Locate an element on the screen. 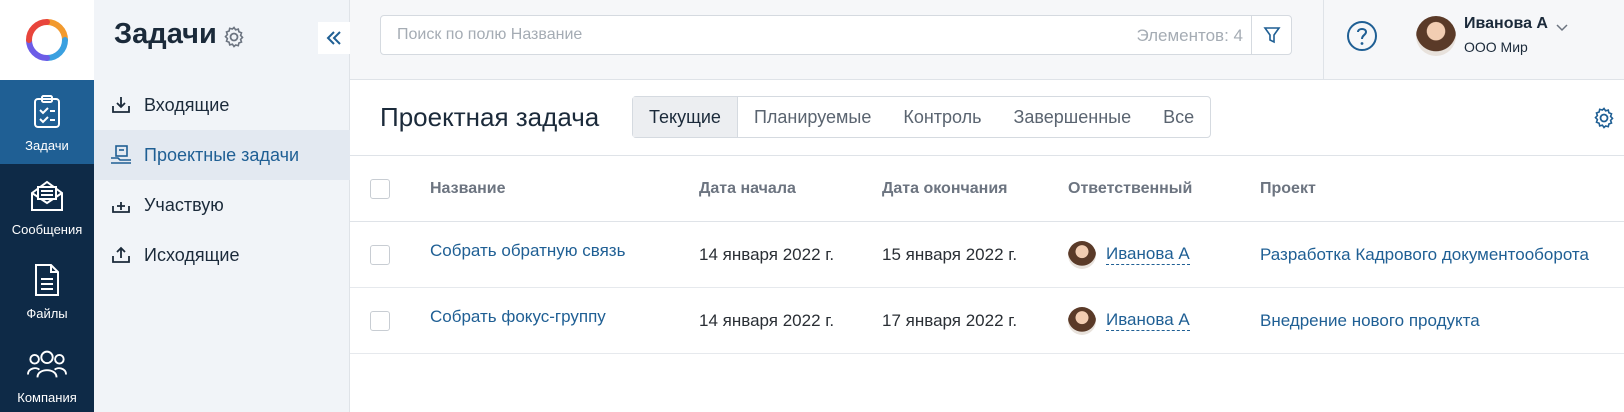  task-name-link: Собрать обратную связь is located at coordinates (527, 250).